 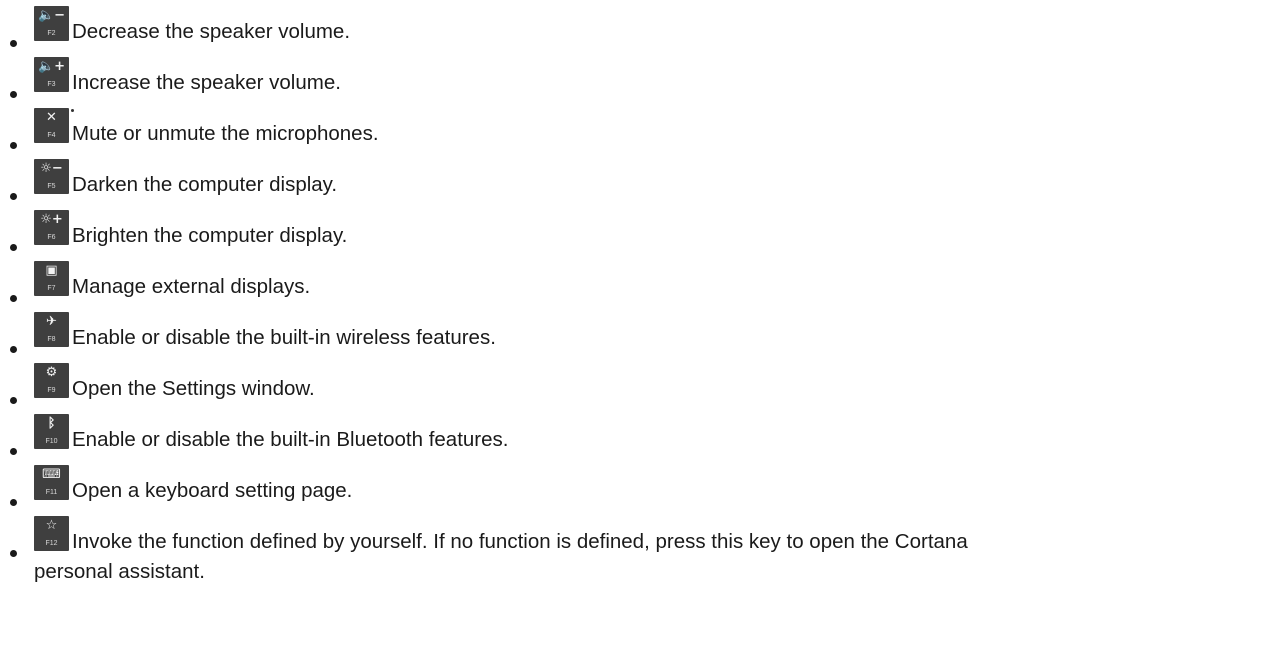 I want to click on item-description: Manage external displays., so click(x=191, y=286).